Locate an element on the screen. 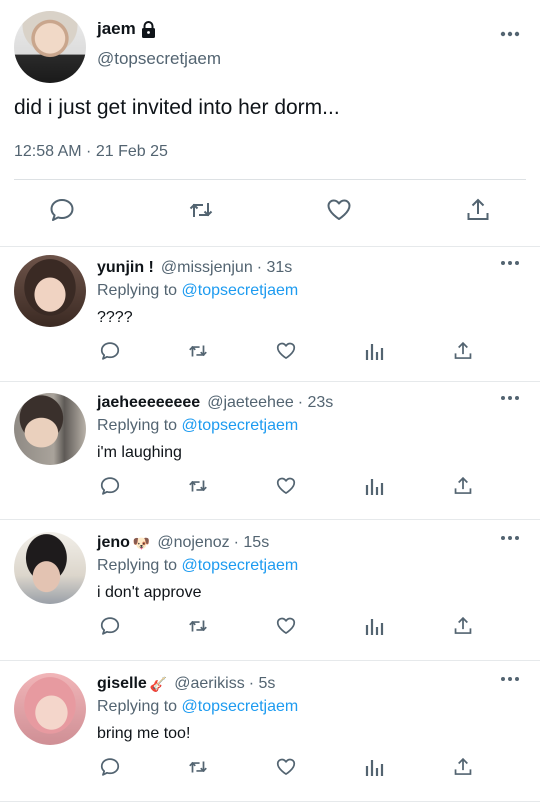 Image resolution: width=540 pixels, height=803 pixels. guitar-emoji-icon: 🎸 is located at coordinates (158, 683).